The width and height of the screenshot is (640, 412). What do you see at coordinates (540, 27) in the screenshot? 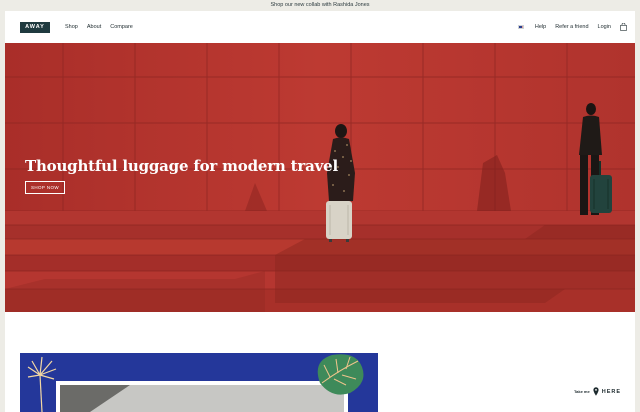
I see `nav-help: Help` at bounding box center [540, 27].